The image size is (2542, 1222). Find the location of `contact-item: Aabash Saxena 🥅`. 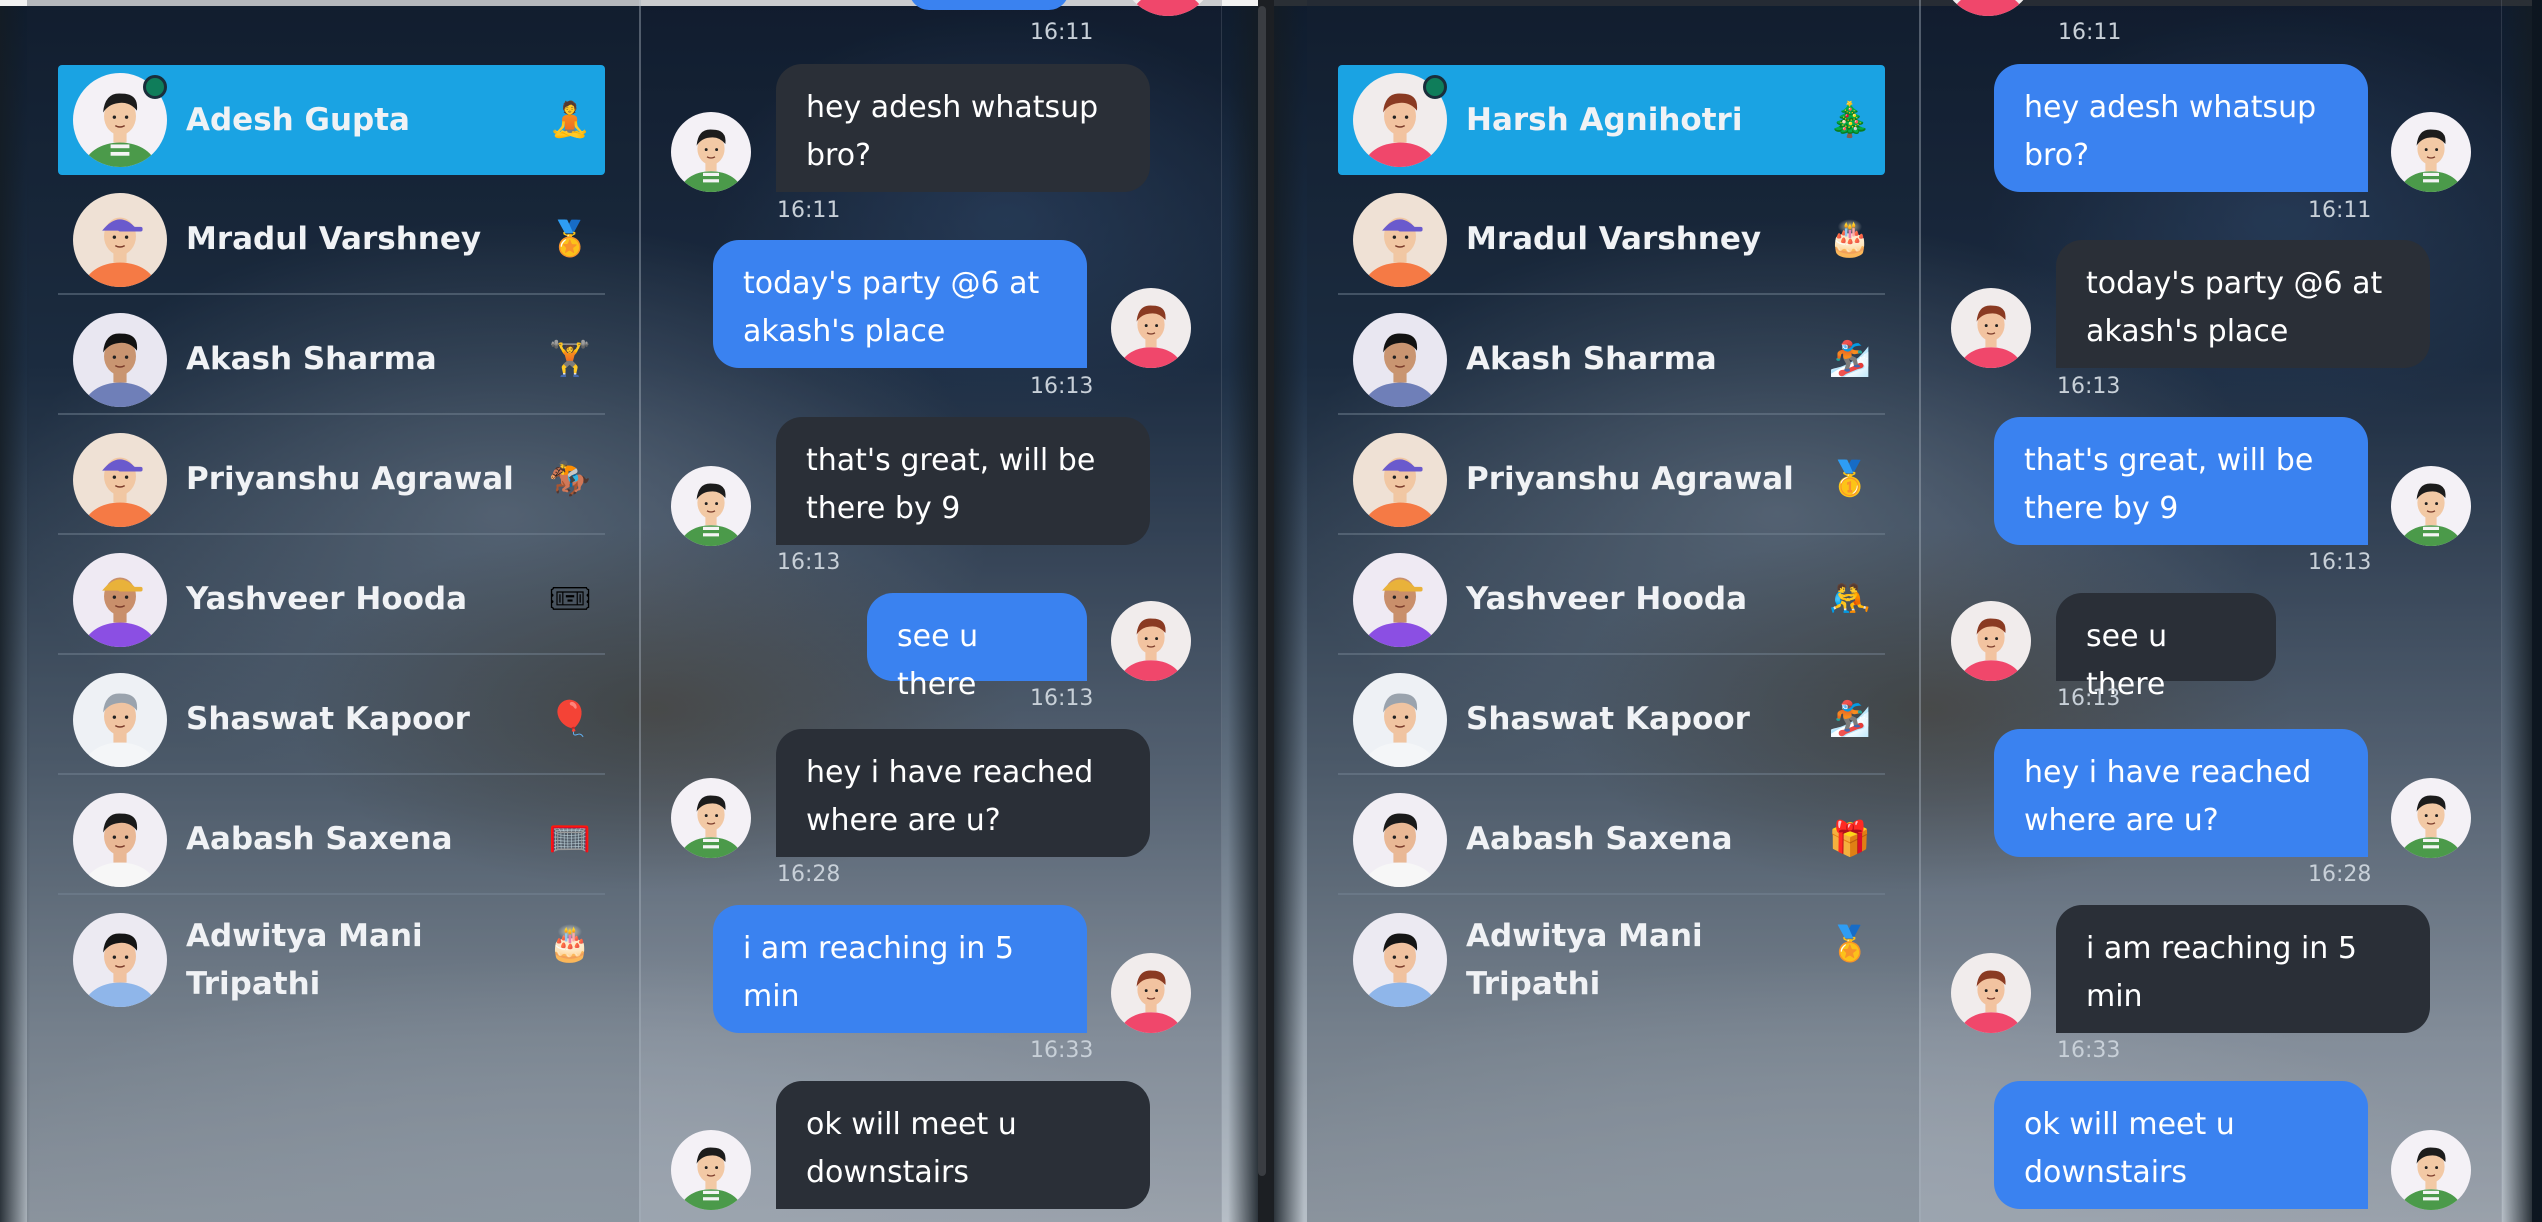

contact-item: Aabash Saxena 🥅 is located at coordinates (331, 840).